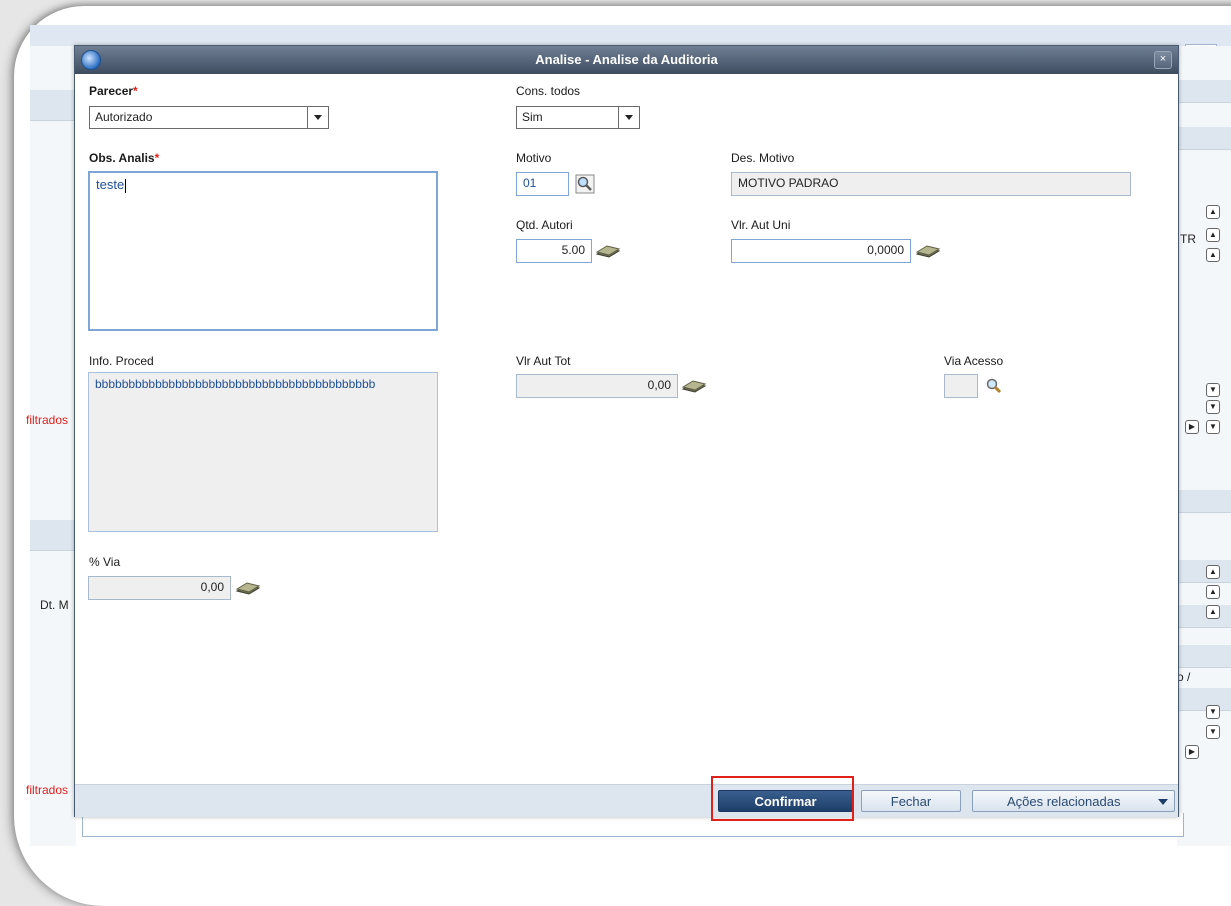 This screenshot has width=1231, height=906. Describe the element at coordinates (1204, 138) in the screenshot. I see `background-right-row` at that location.